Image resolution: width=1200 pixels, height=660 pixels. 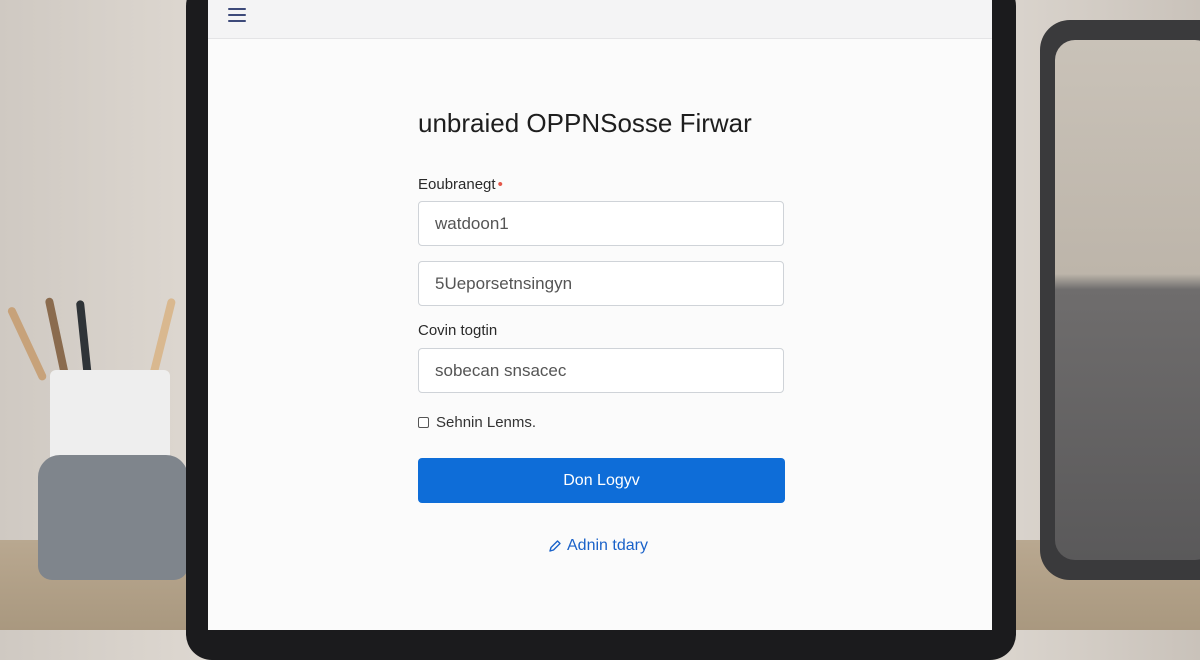 What do you see at coordinates (601, 283) in the screenshot?
I see `password-field` at bounding box center [601, 283].